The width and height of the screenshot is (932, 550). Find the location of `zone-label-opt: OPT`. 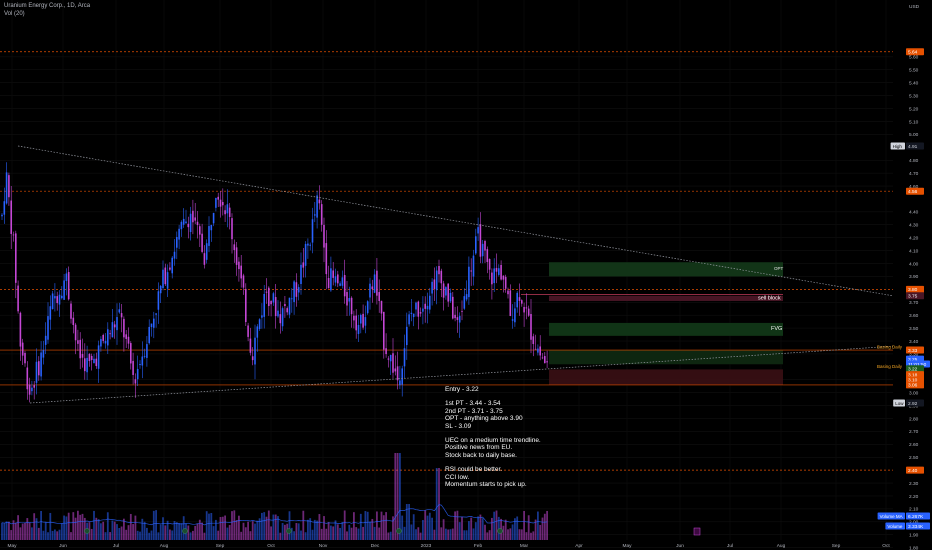

zone-label-opt: OPT is located at coordinates (779, 268).